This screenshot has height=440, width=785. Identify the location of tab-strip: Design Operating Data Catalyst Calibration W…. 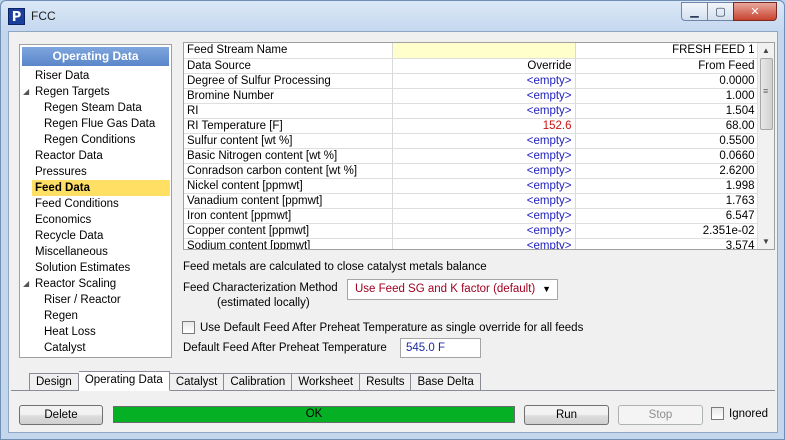
(255, 381).